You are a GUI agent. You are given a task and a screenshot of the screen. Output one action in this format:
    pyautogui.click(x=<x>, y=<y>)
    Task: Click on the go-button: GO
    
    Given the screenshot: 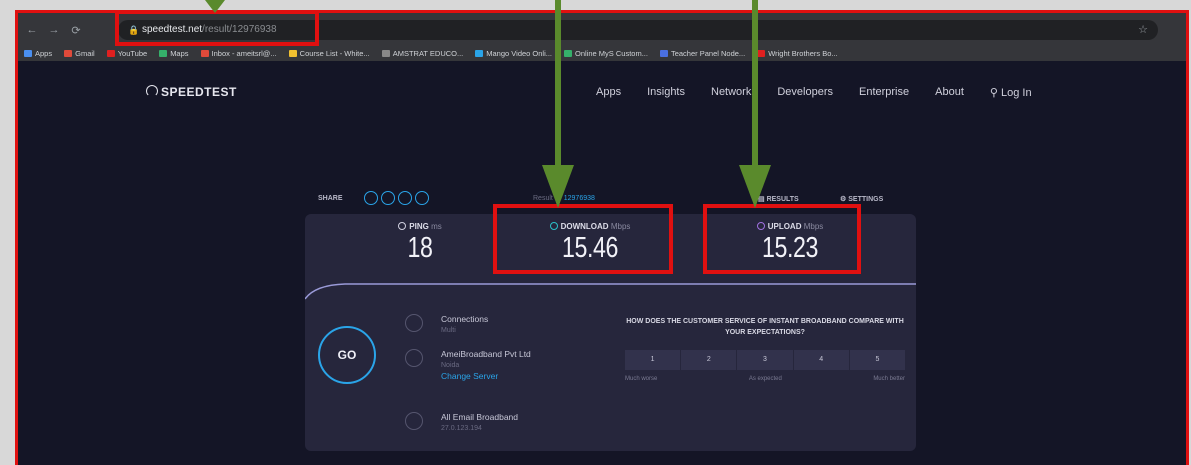 What is the action you would take?
    pyautogui.click(x=347, y=355)
    